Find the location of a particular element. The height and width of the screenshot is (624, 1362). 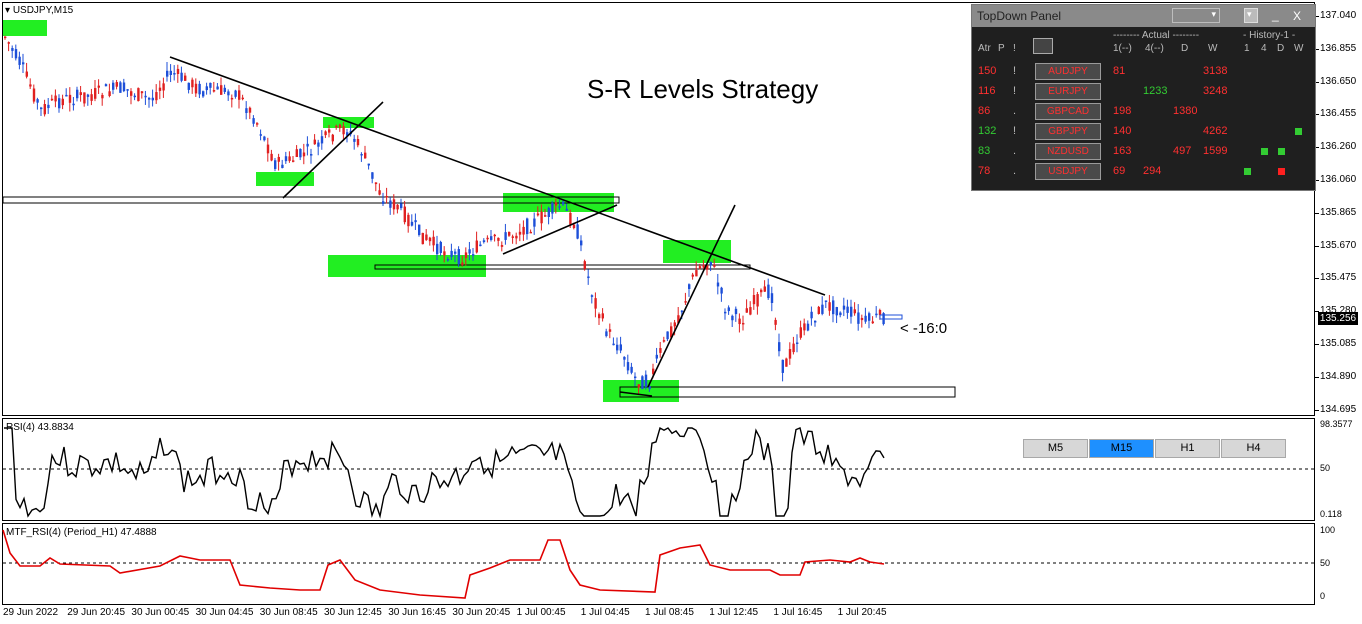

h1-value: 81 is located at coordinates (1119, 71).